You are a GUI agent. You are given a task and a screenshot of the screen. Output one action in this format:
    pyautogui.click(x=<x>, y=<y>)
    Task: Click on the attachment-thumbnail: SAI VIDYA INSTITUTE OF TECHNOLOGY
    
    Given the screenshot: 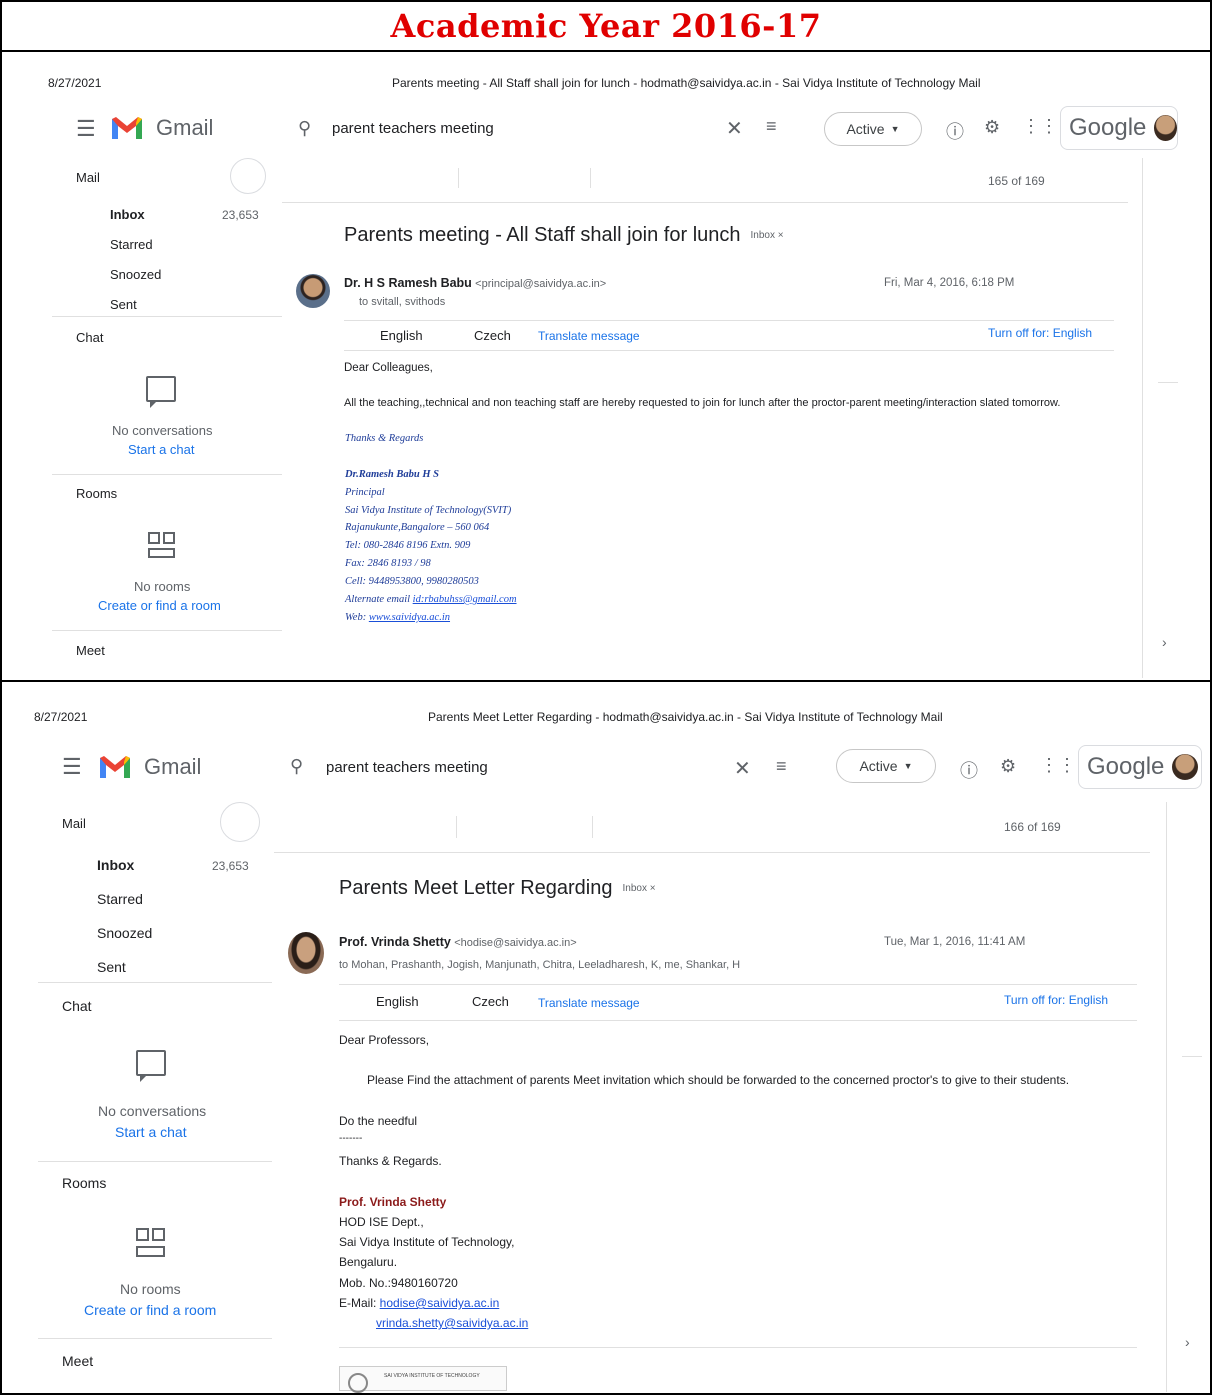 What is the action you would take?
    pyautogui.click(x=423, y=1379)
    